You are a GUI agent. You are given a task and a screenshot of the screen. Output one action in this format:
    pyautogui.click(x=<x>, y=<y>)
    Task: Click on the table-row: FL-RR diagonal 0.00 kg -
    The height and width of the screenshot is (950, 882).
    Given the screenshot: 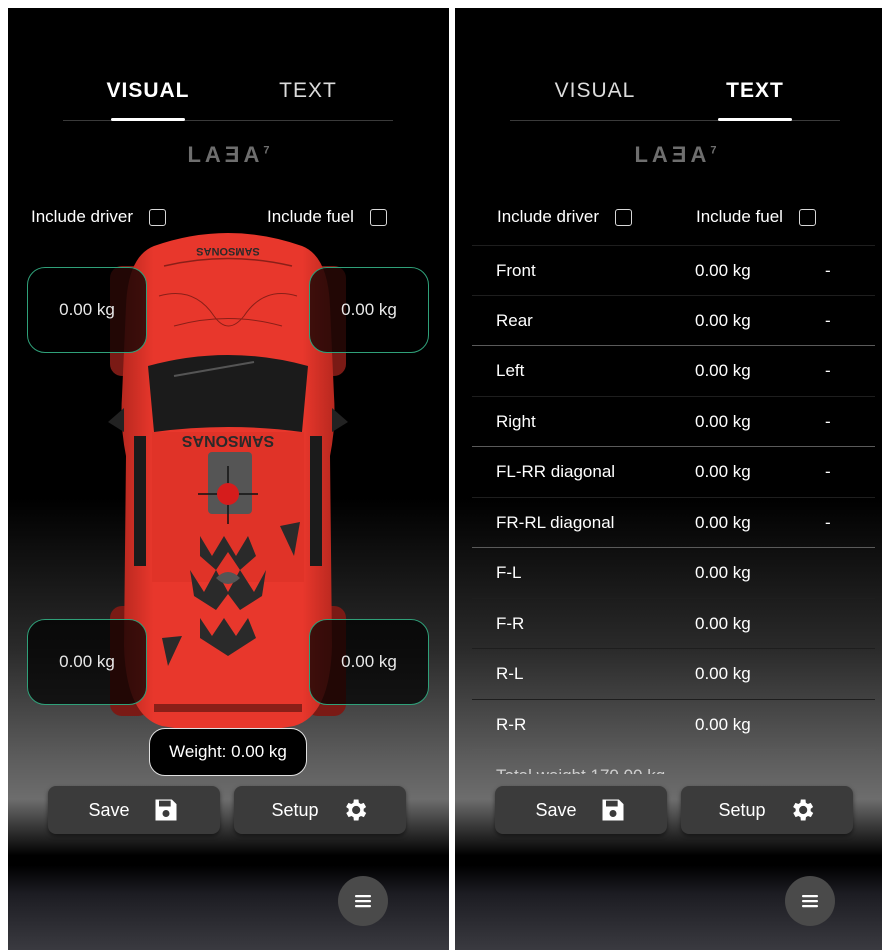 What is the action you would take?
    pyautogui.click(x=673, y=471)
    